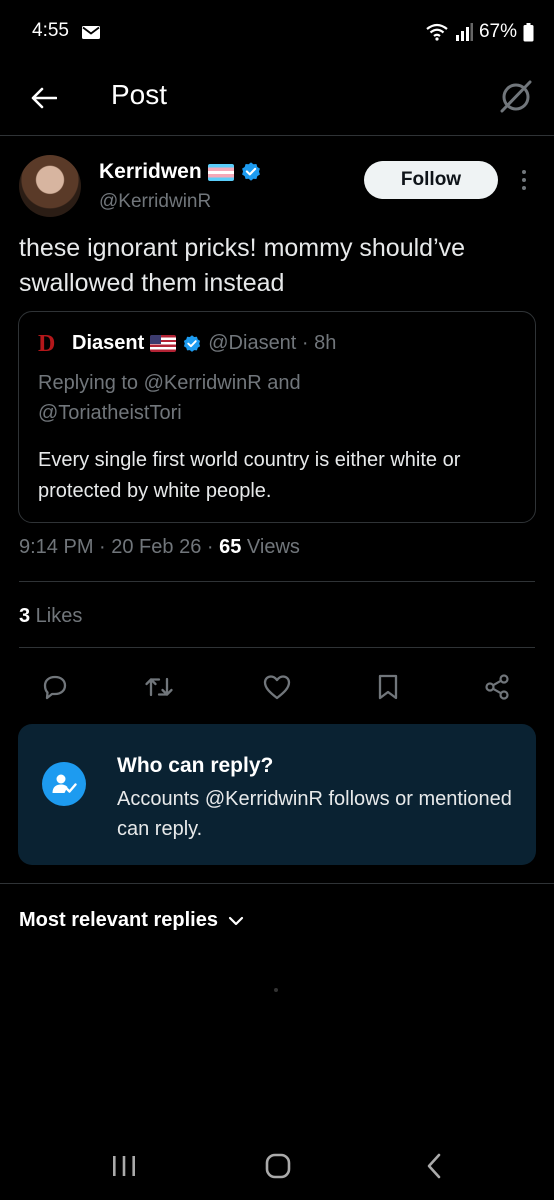  I want to click on grok-icon, so click(516, 96).